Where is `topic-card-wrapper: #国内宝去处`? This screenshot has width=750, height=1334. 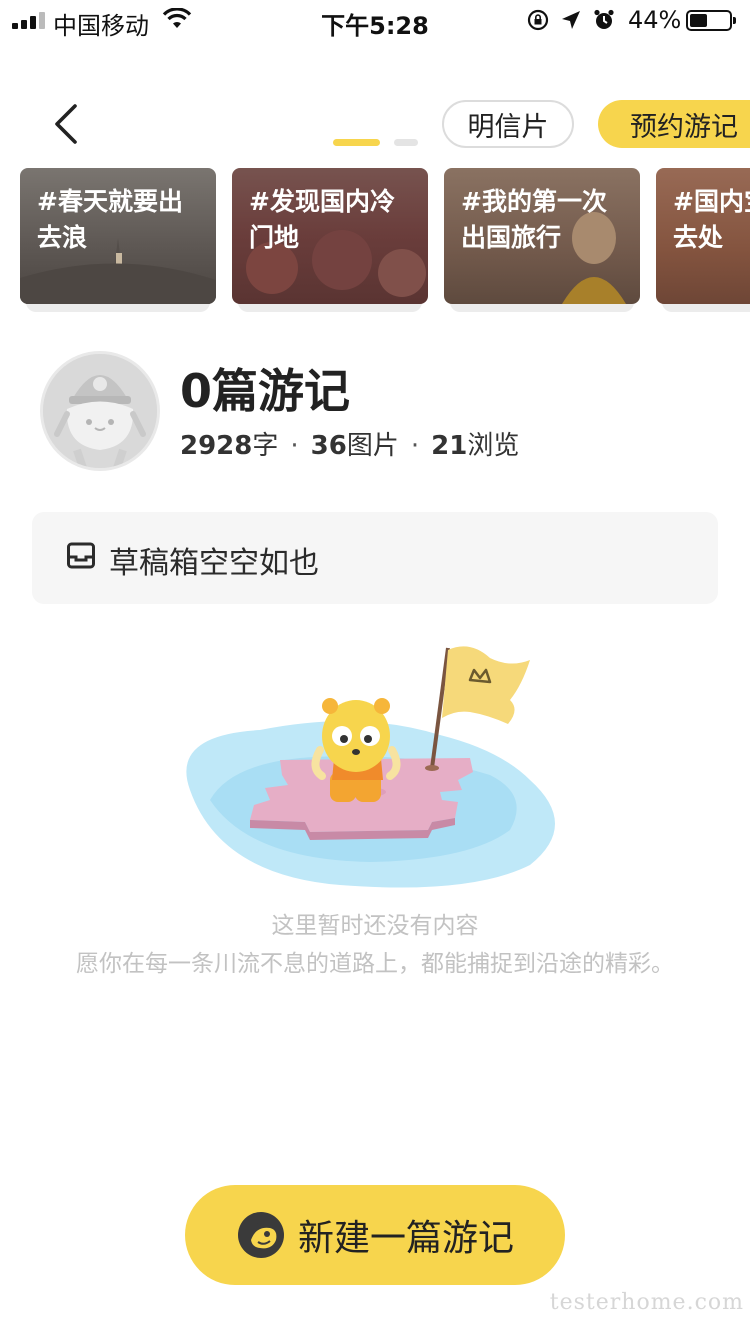
topic-card-wrapper: #国内宝去处 is located at coordinates (703, 241).